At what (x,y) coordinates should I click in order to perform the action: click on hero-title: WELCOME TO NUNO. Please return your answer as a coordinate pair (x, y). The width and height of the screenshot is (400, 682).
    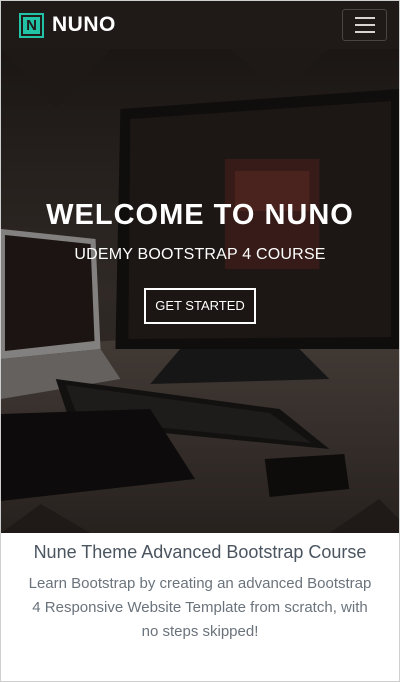
    Looking at the image, I should click on (200, 215).